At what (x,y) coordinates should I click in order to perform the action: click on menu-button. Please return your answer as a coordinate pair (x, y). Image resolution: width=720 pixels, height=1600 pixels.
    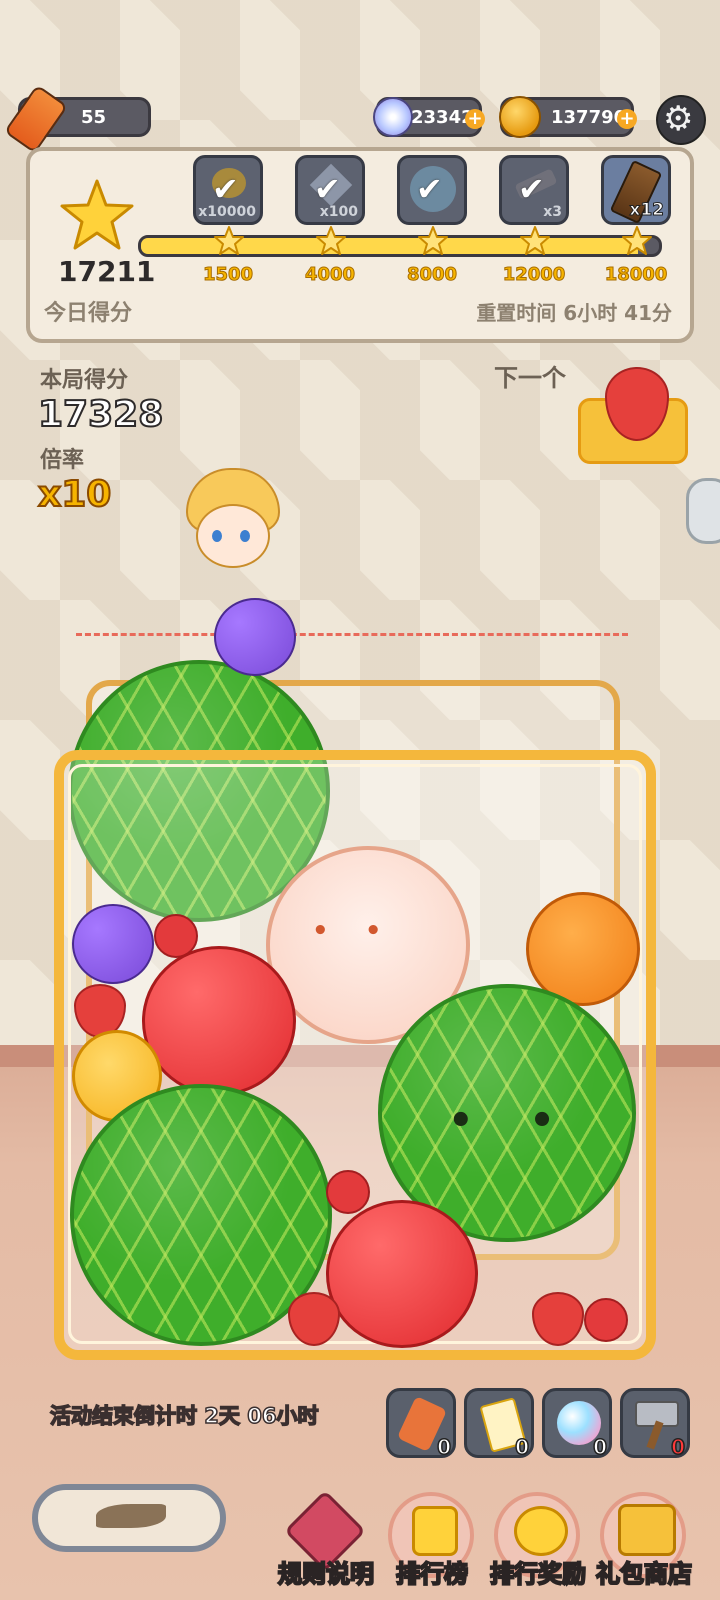
    Looking at the image, I should click on (129, 1518).